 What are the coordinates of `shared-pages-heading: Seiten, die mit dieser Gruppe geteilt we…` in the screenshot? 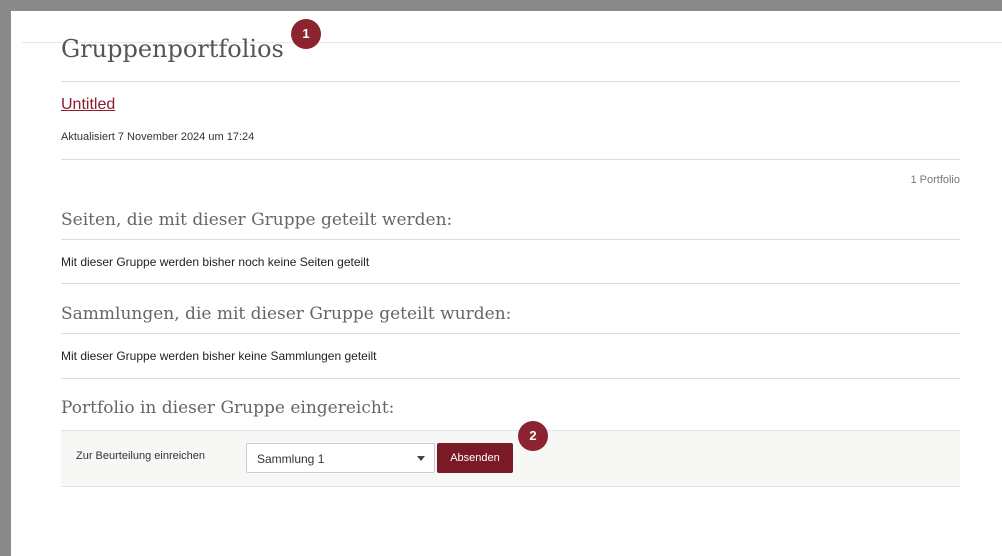 It's located at (257, 220).